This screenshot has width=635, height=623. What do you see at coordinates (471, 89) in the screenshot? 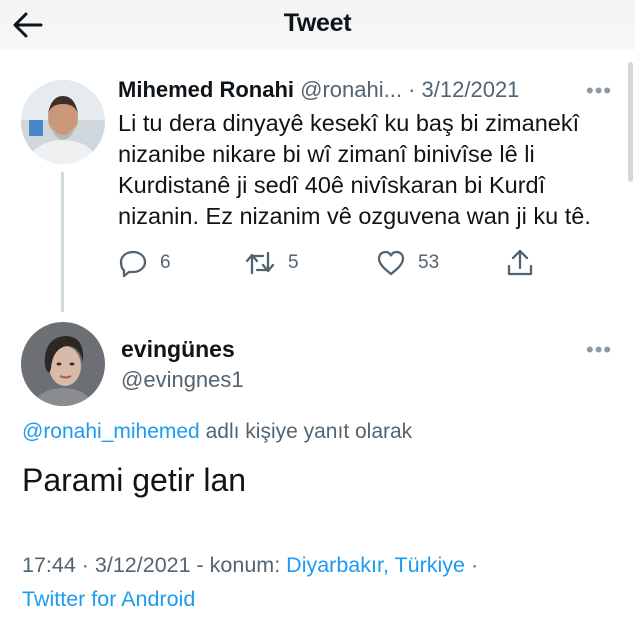
I see `tweet-date: 3/12/2021` at bounding box center [471, 89].